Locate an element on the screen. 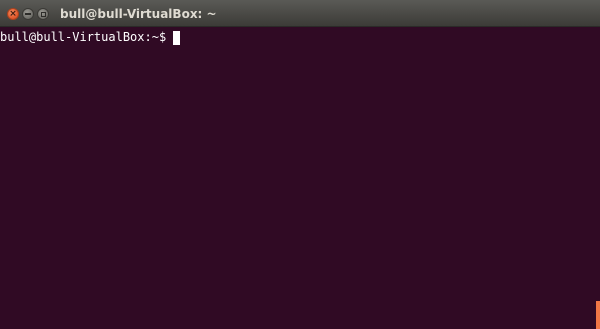  prompt-line: bull@bull-VirtualBox:~$ is located at coordinates (90, 37).